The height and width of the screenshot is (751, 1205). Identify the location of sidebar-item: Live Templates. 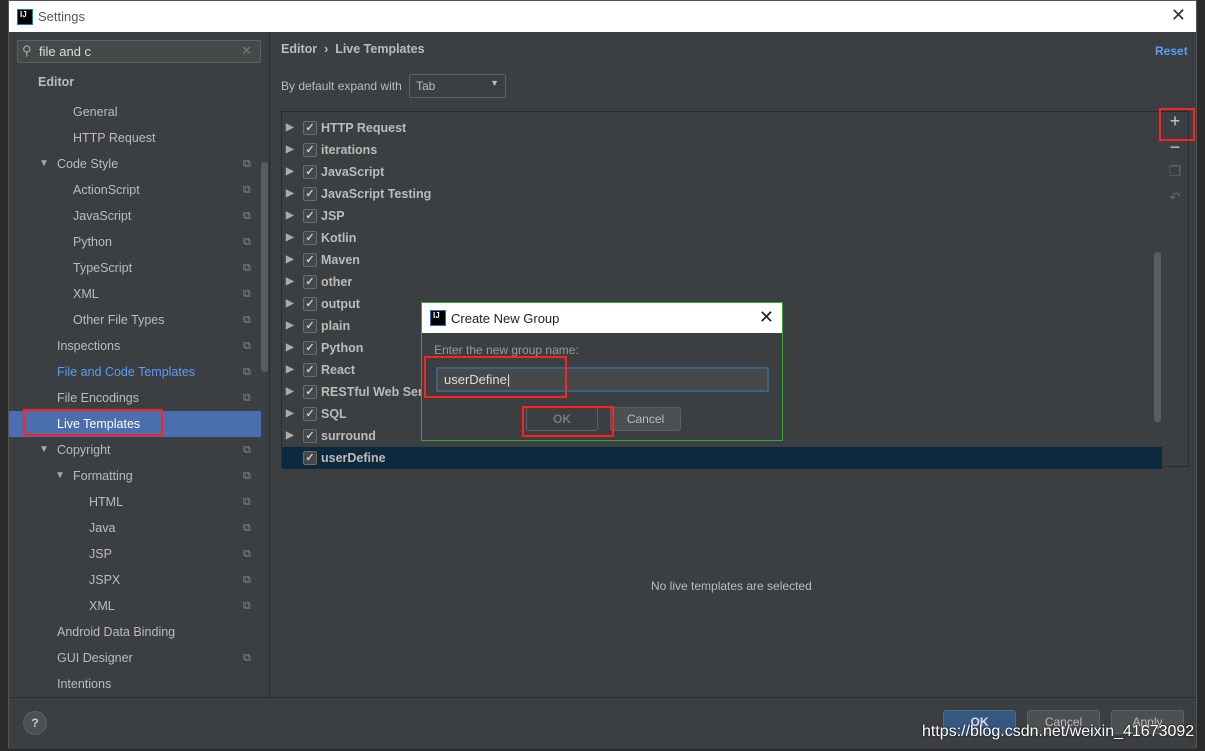
(135, 424).